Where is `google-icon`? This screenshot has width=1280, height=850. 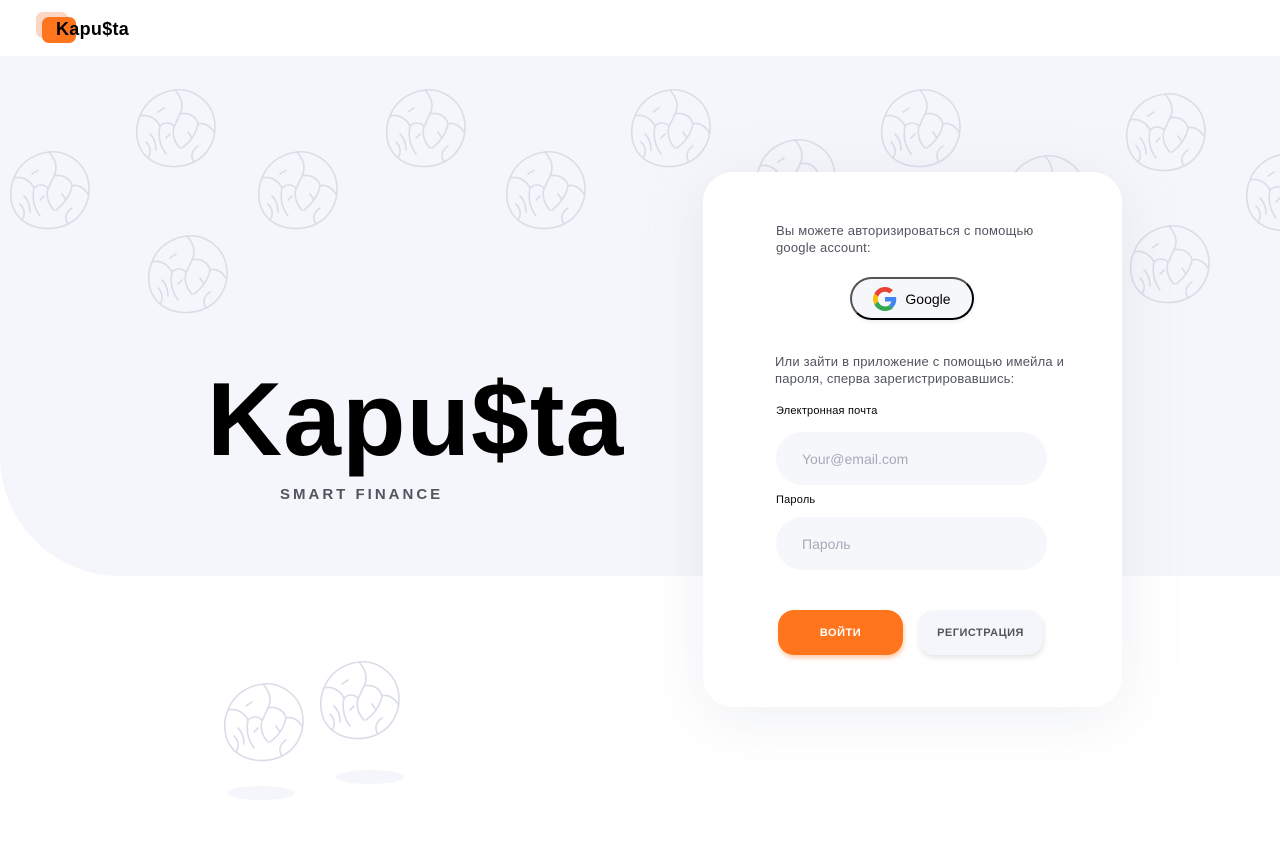
google-icon is located at coordinates (885, 298).